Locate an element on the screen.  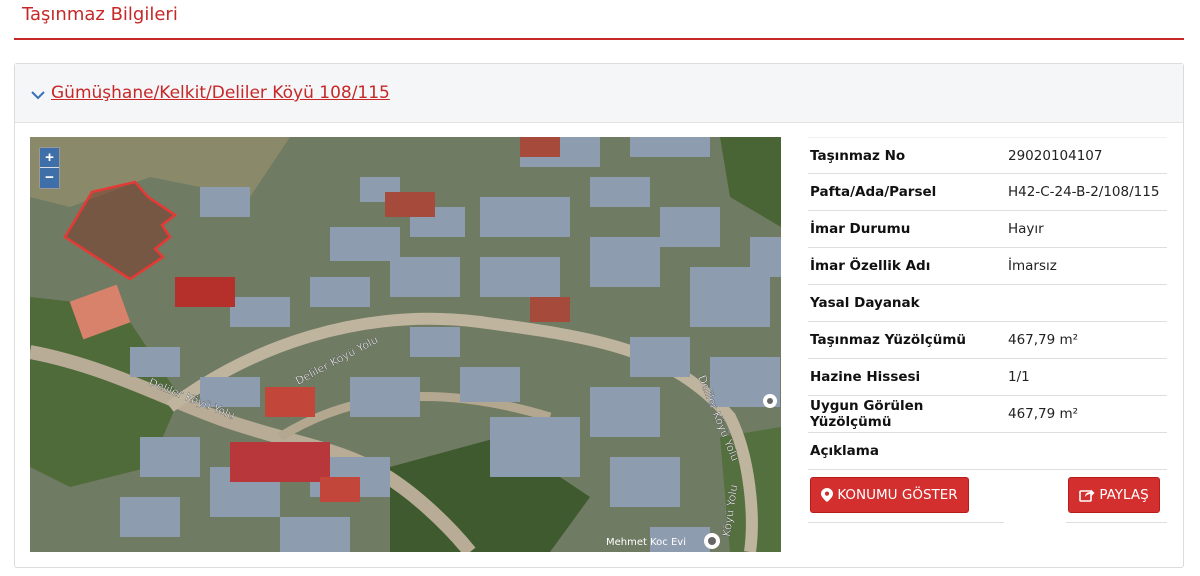
property-title-link: Gümüşhane/Kelkit/Deliler Köyü 108/115 is located at coordinates (220, 93).